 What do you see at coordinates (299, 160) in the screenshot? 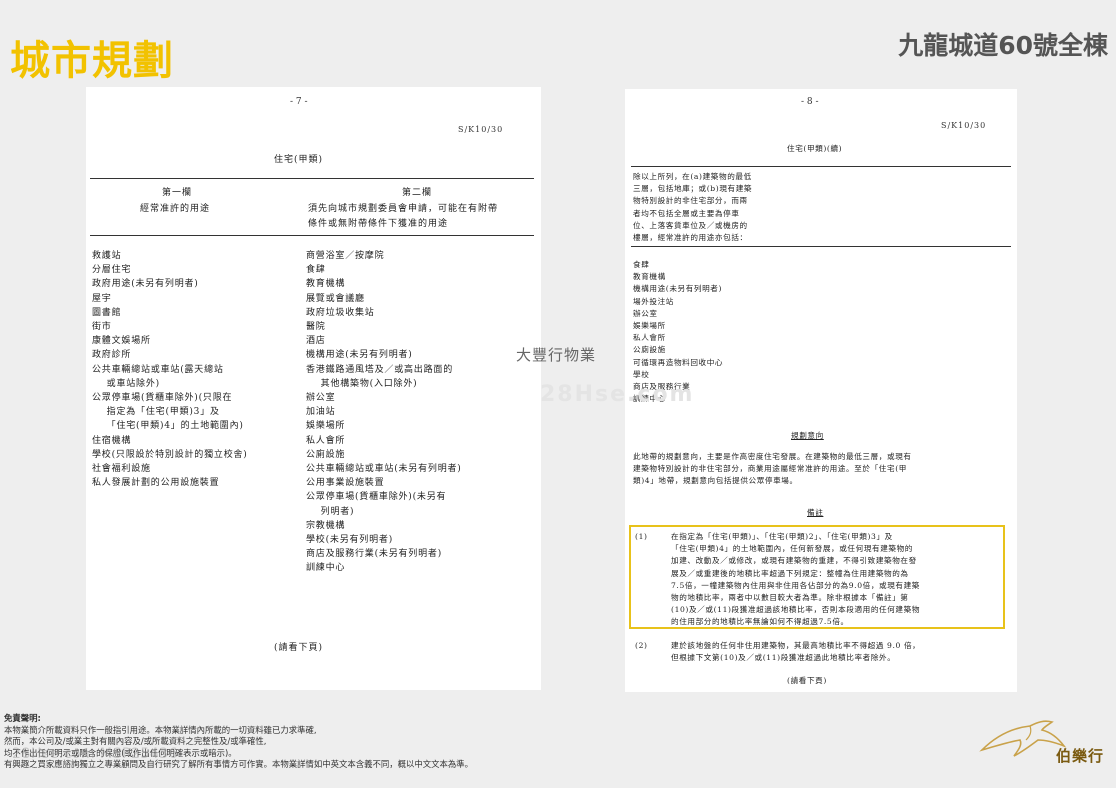
I see `zone-title: 住宅(甲類)` at bounding box center [299, 160].